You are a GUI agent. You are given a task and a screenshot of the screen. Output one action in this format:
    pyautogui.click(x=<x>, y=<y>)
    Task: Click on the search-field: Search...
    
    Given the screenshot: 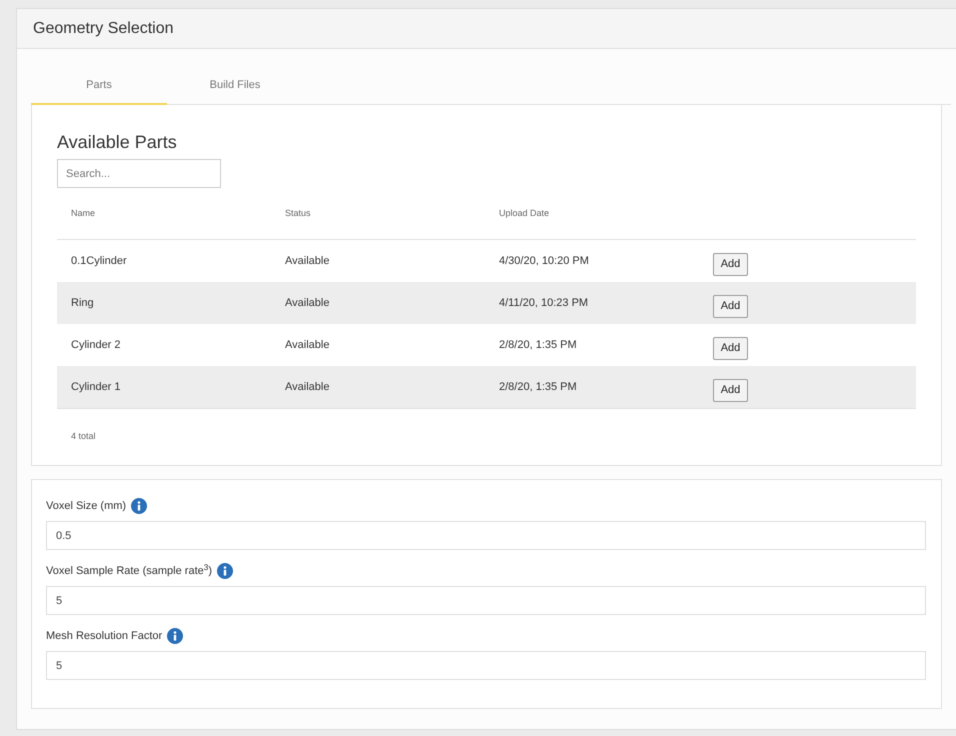 What is the action you would take?
    pyautogui.click(x=139, y=173)
    